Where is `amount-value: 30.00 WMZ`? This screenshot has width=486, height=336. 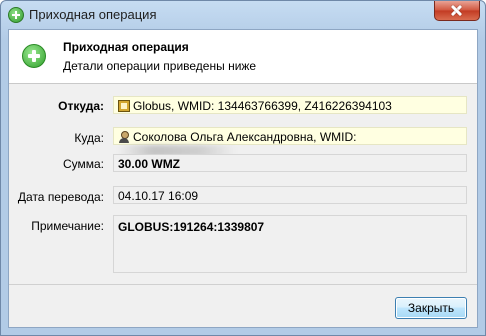
amount-value: 30.00 WMZ is located at coordinates (149, 164).